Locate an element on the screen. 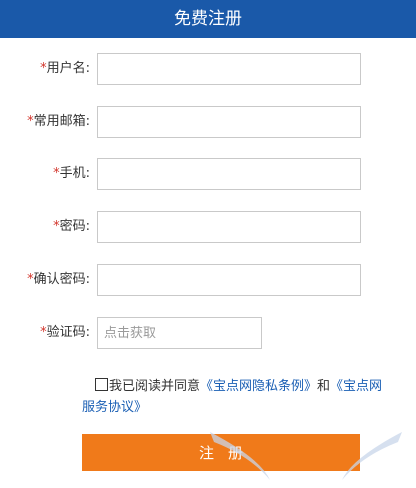 Image resolution: width=416 pixels, height=488 pixels. phone-input is located at coordinates (229, 174).